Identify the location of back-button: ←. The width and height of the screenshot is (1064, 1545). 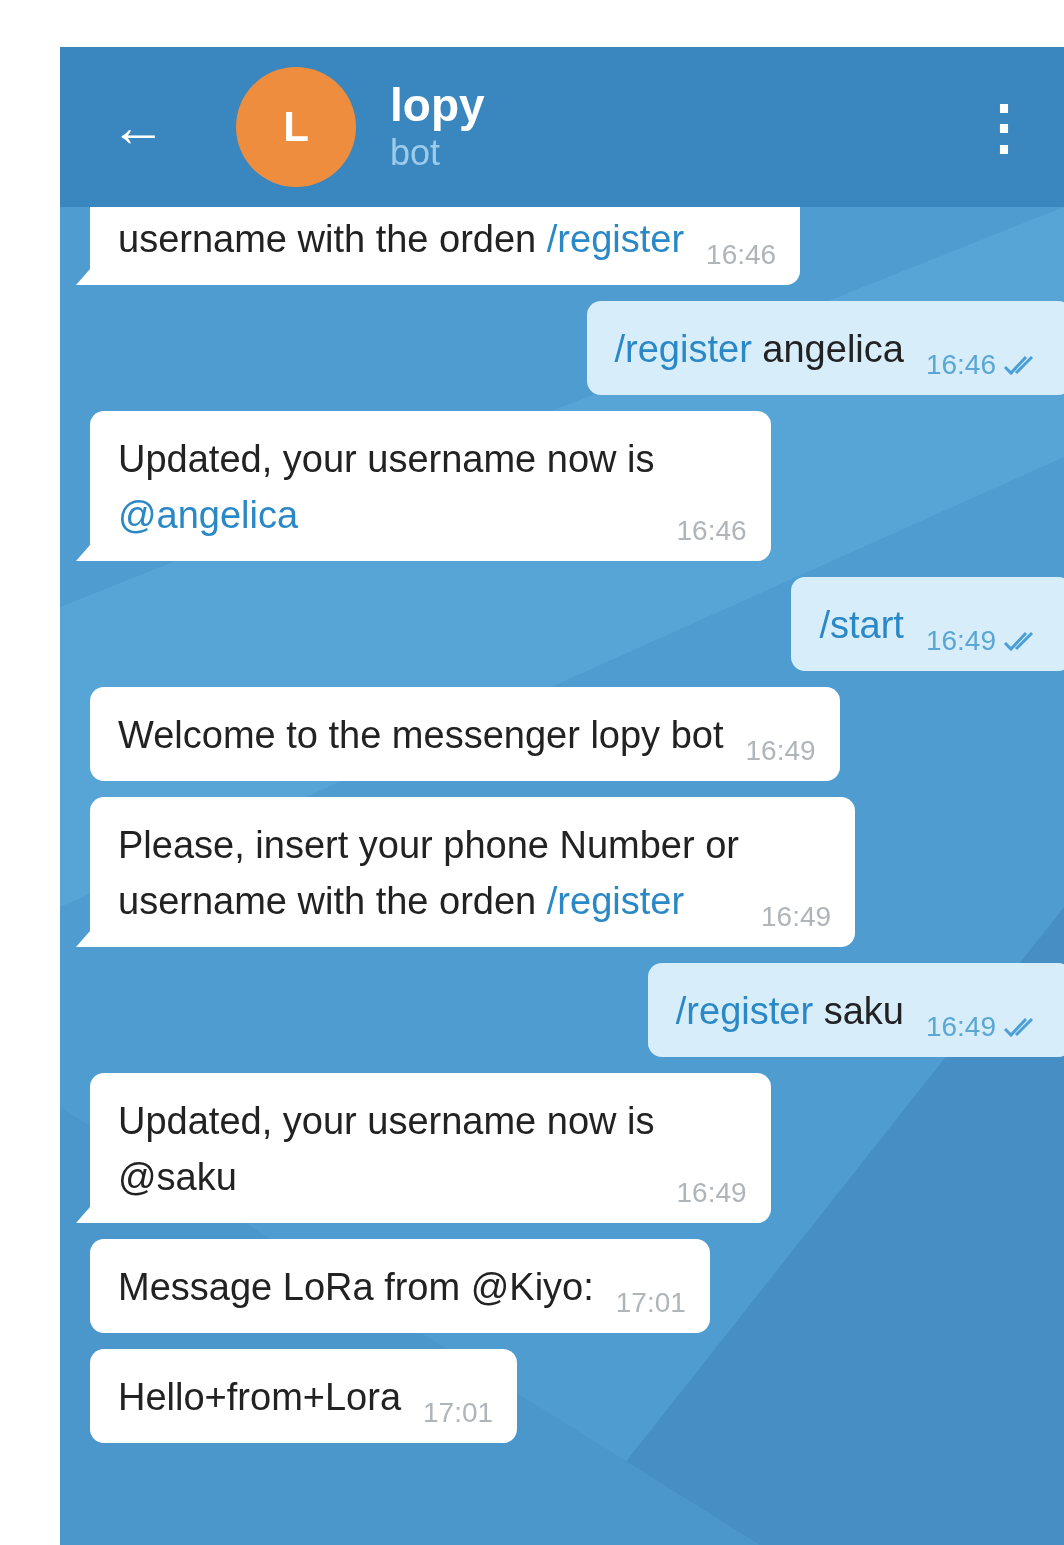
(138, 127).